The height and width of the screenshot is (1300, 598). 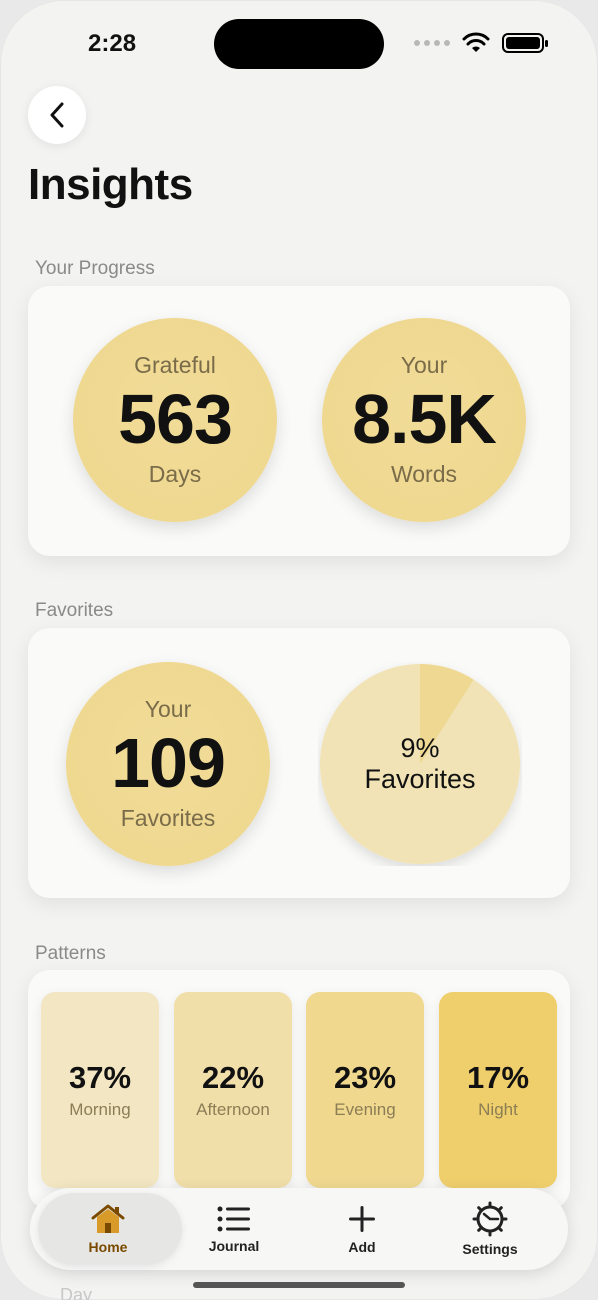 What do you see at coordinates (70, 953) in the screenshot?
I see `section-label-patterns: Patterns` at bounding box center [70, 953].